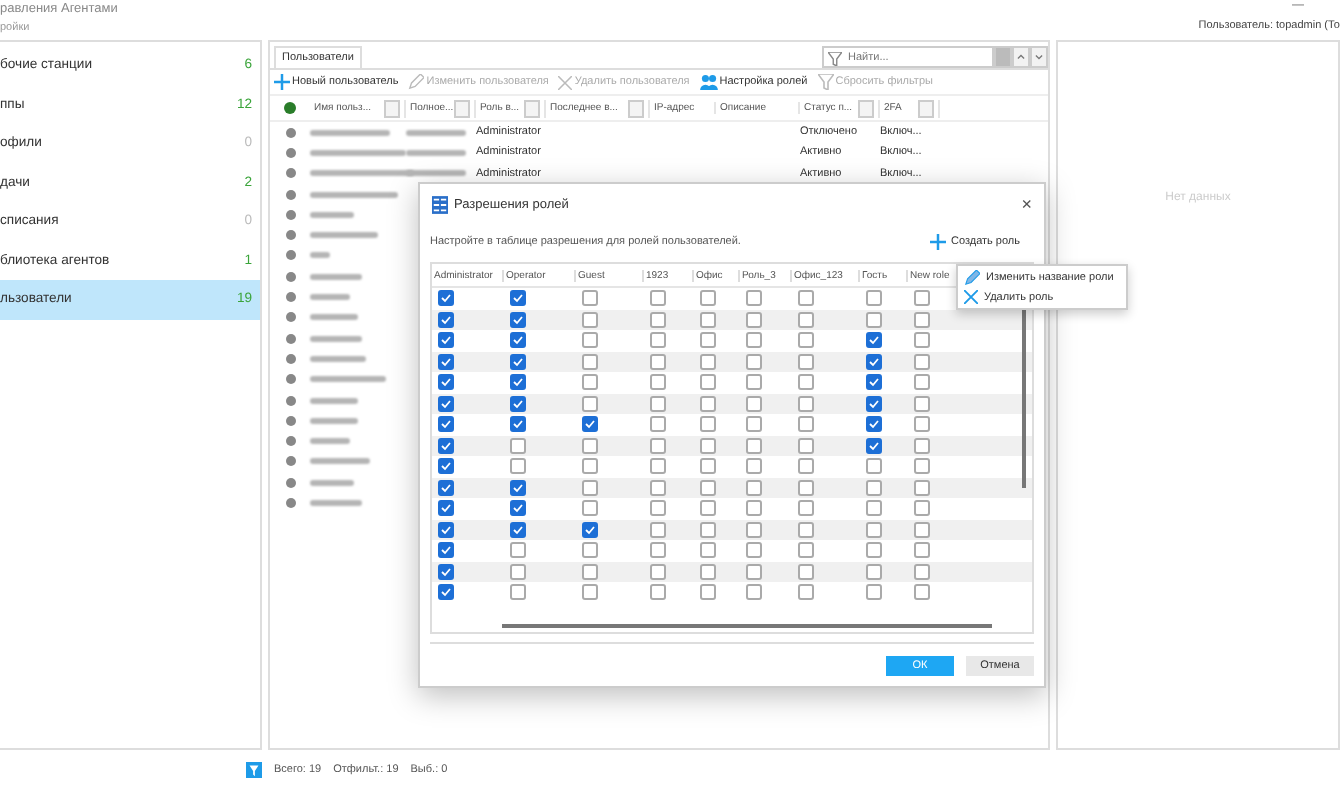 Image resolution: width=1340 pixels, height=800 pixels. Describe the element at coordinates (1026, 204) in the screenshot. I see `close-button: ×` at that location.